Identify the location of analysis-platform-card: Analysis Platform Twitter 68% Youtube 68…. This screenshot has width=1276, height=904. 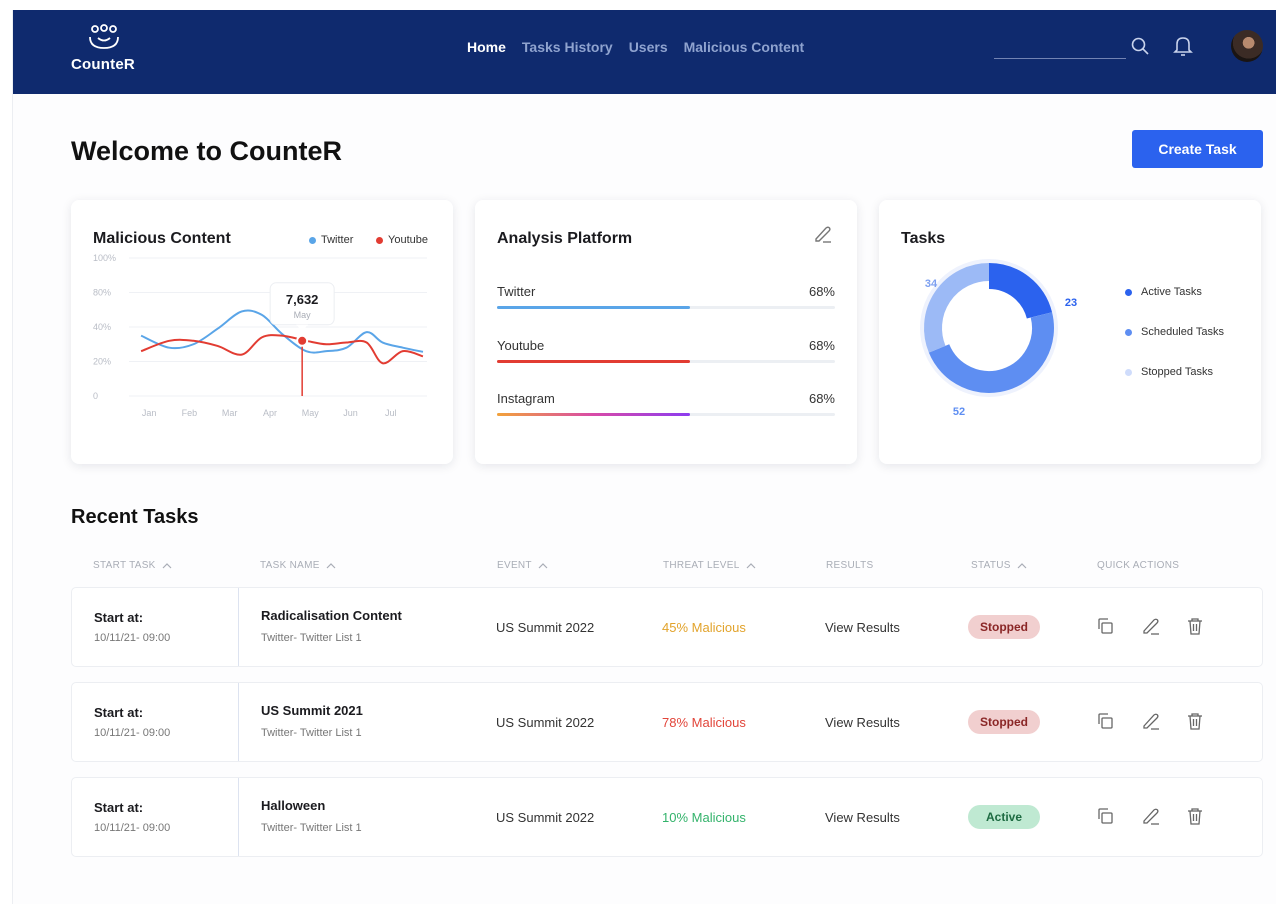
(666, 332).